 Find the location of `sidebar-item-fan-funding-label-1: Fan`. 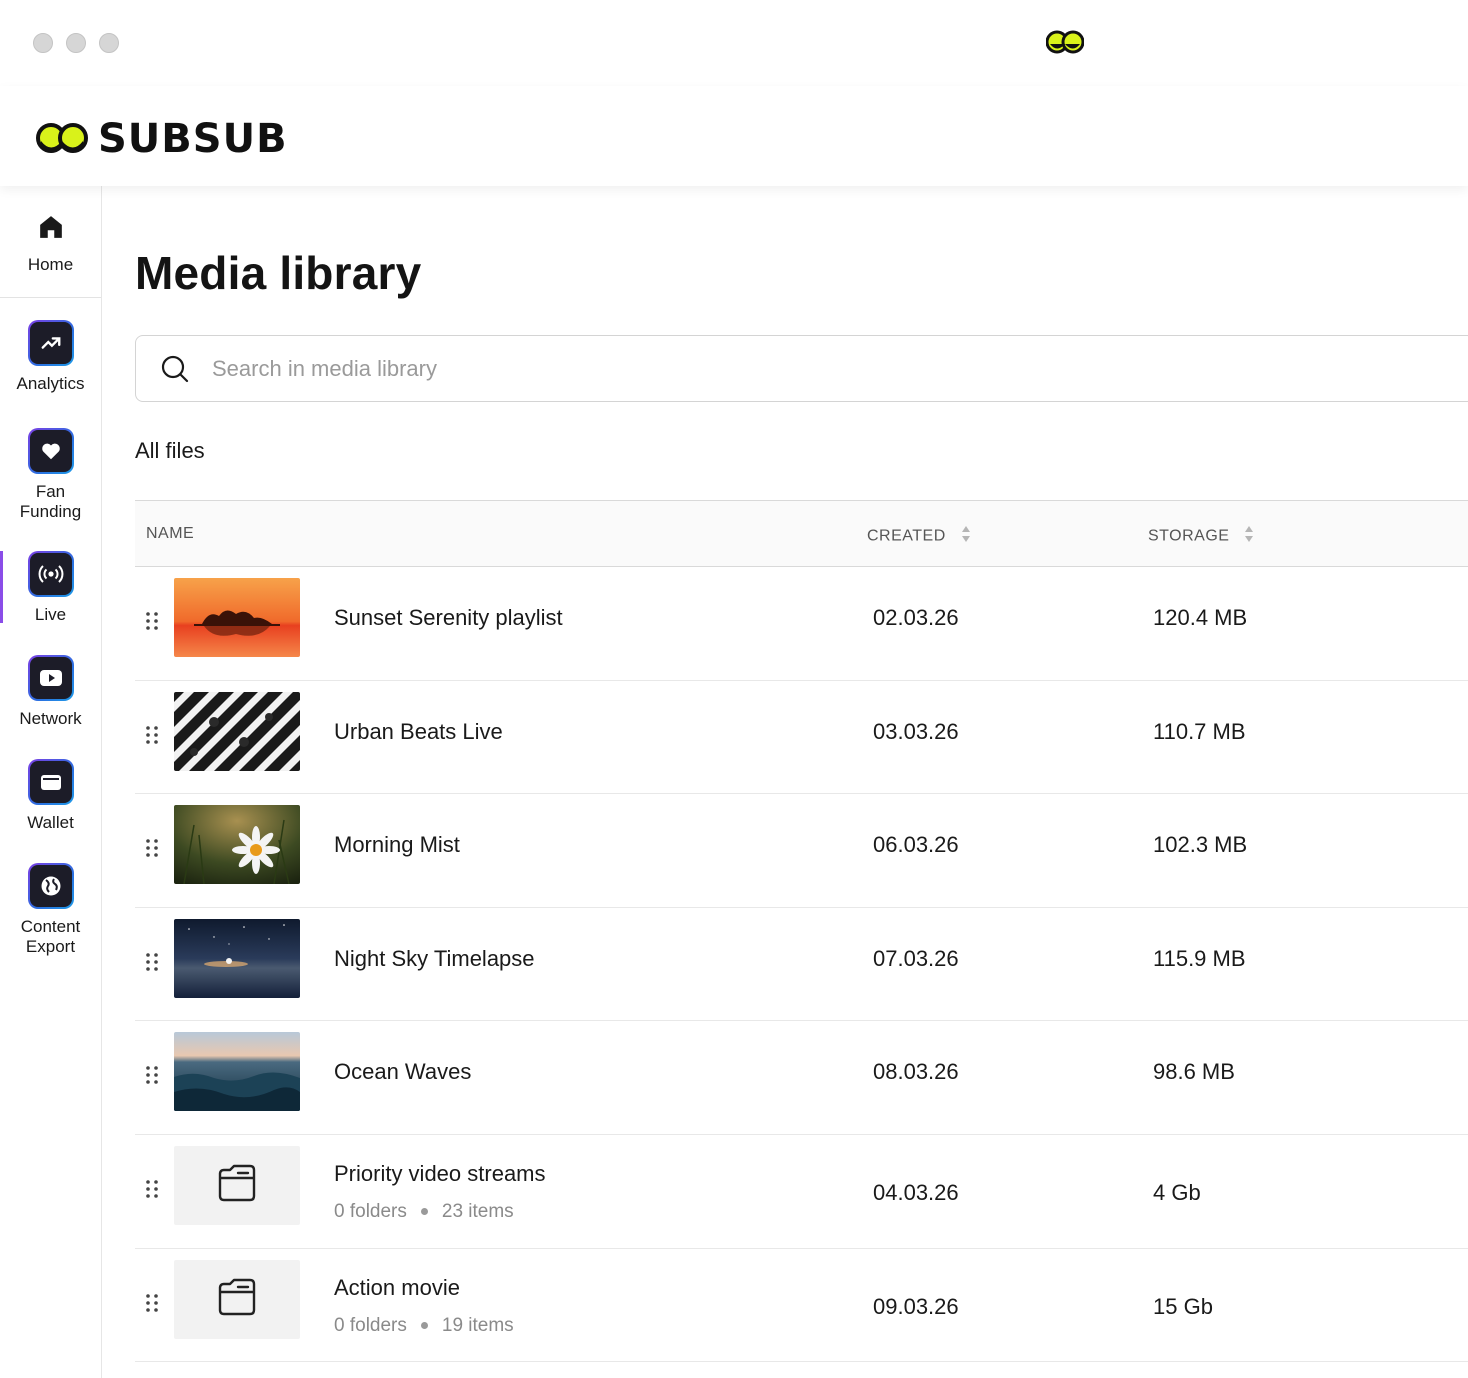

sidebar-item-fan-funding-label-1: Fan is located at coordinates (50, 491).